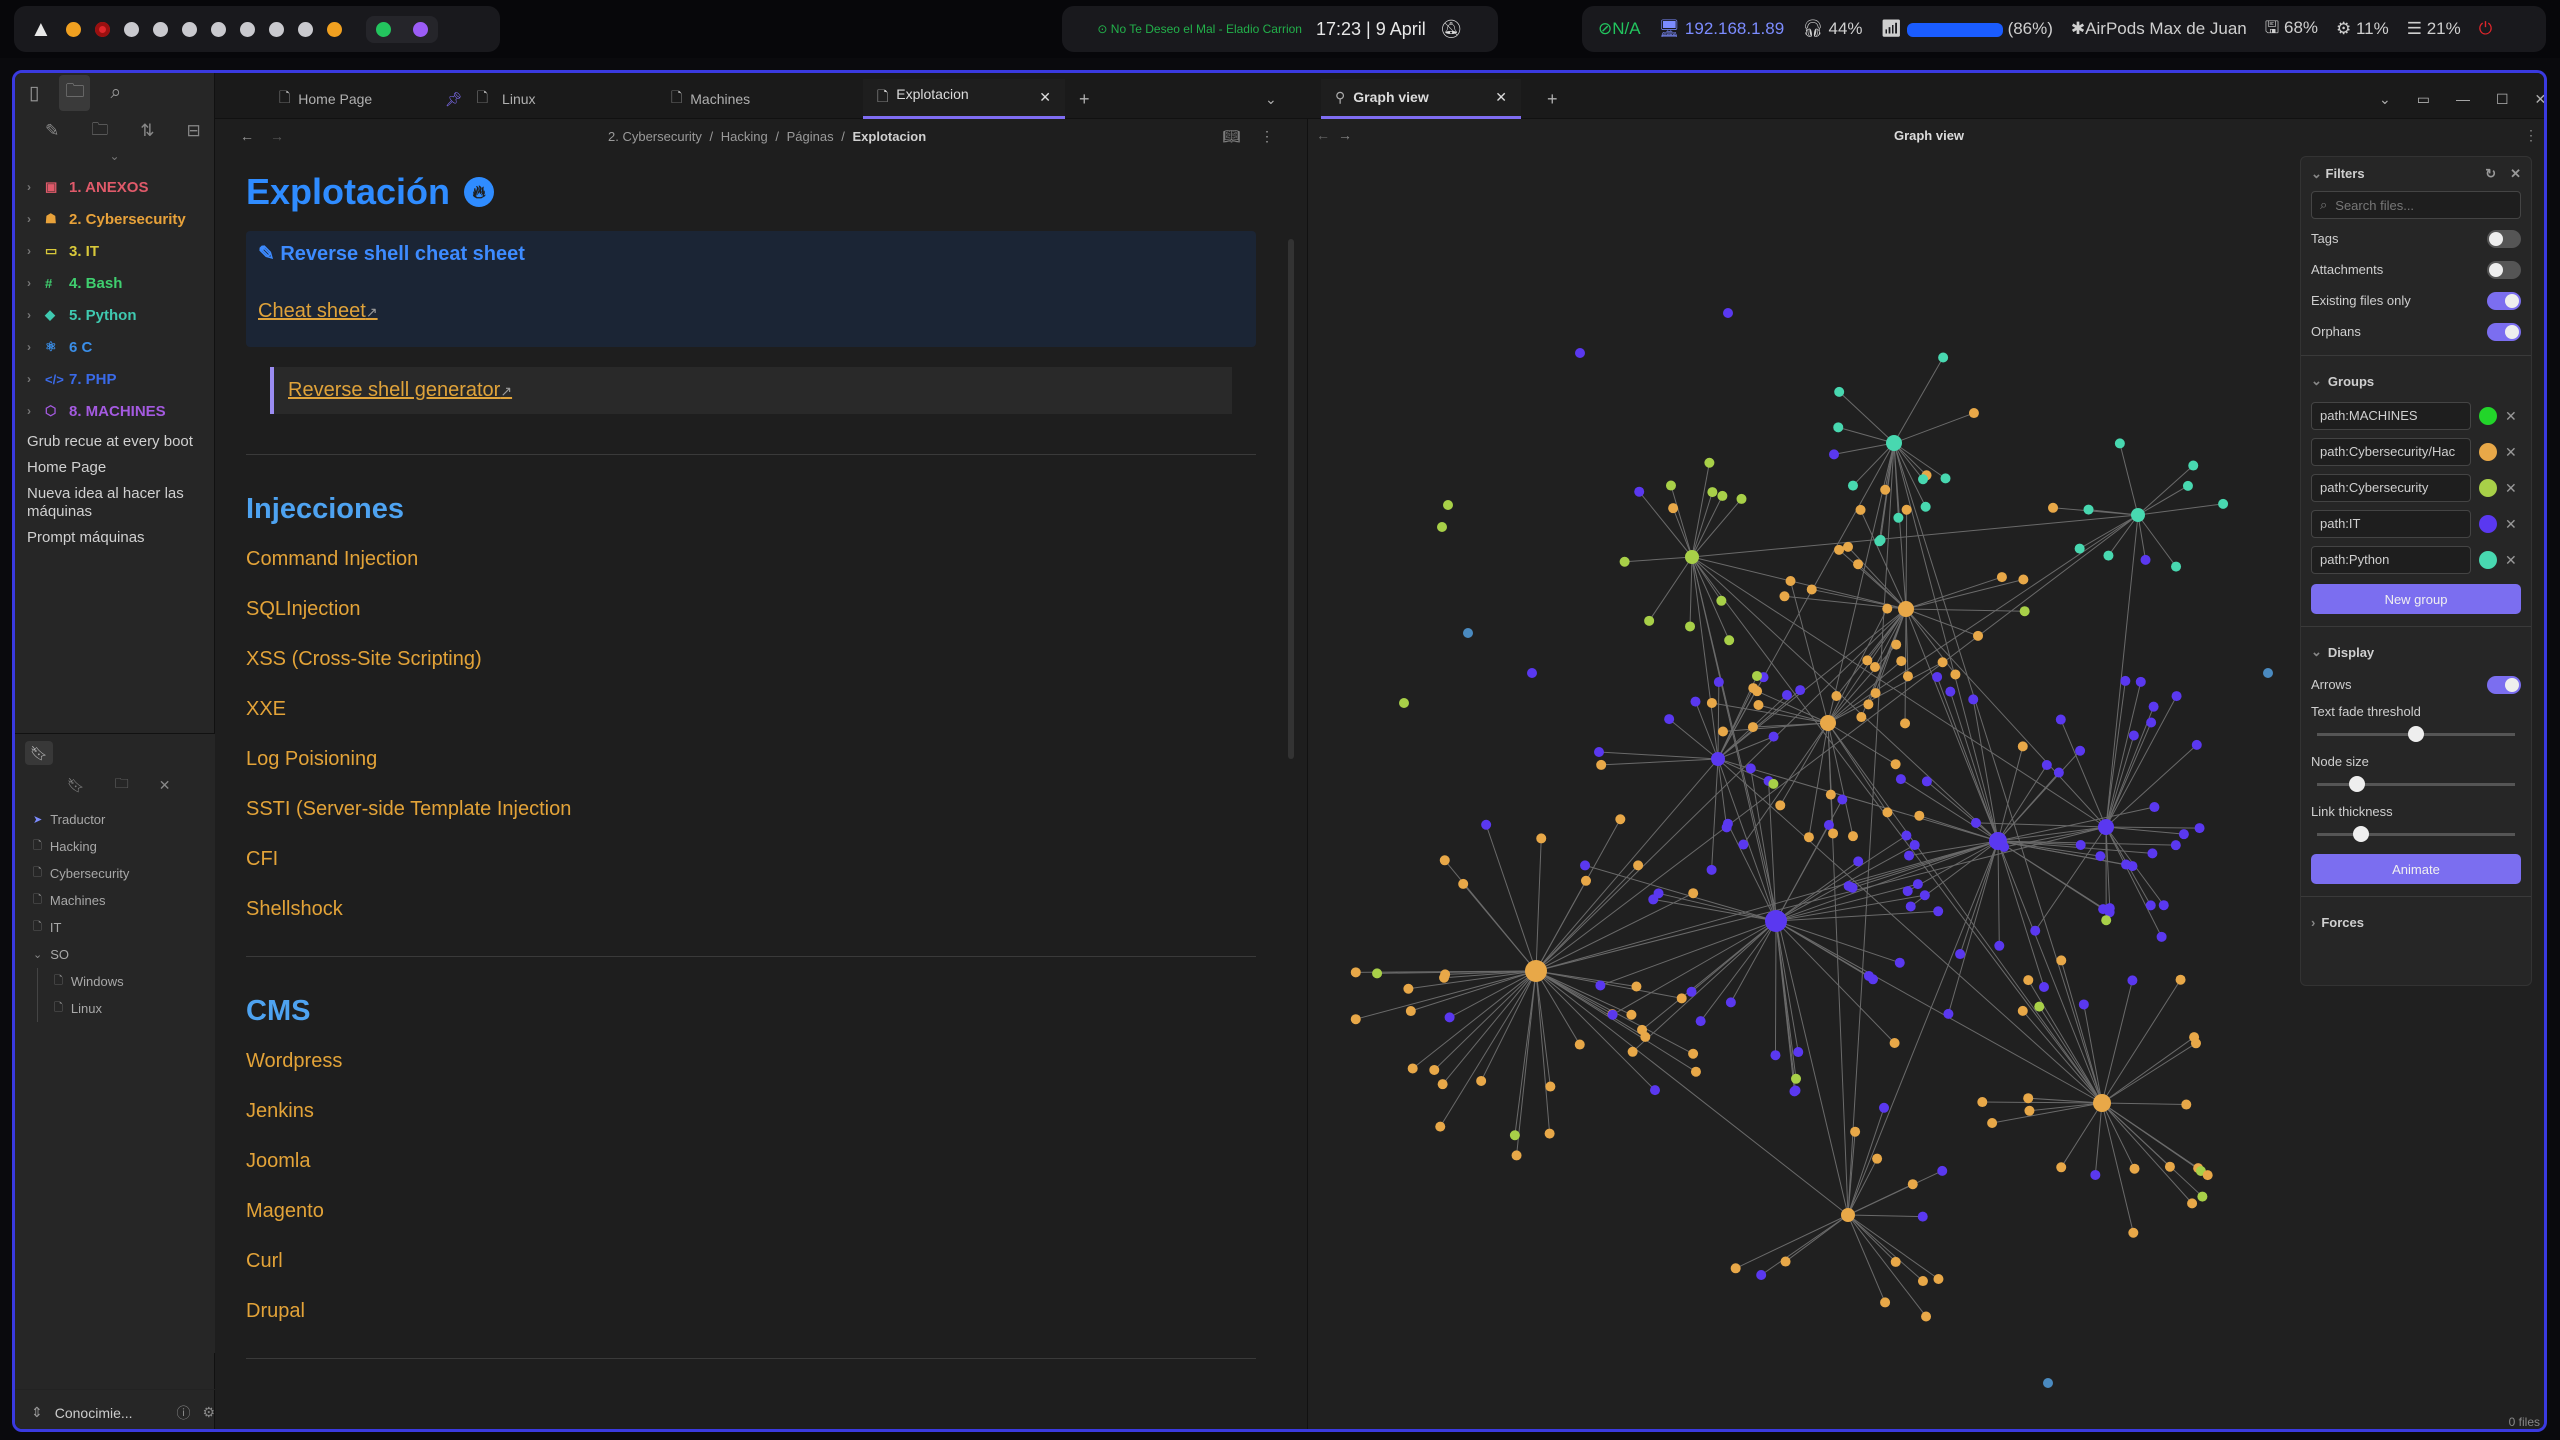 This screenshot has height=1440, width=2560. Describe the element at coordinates (124, 900) in the screenshot. I see `bookmark-item: 🗋︎ Machines` at that location.